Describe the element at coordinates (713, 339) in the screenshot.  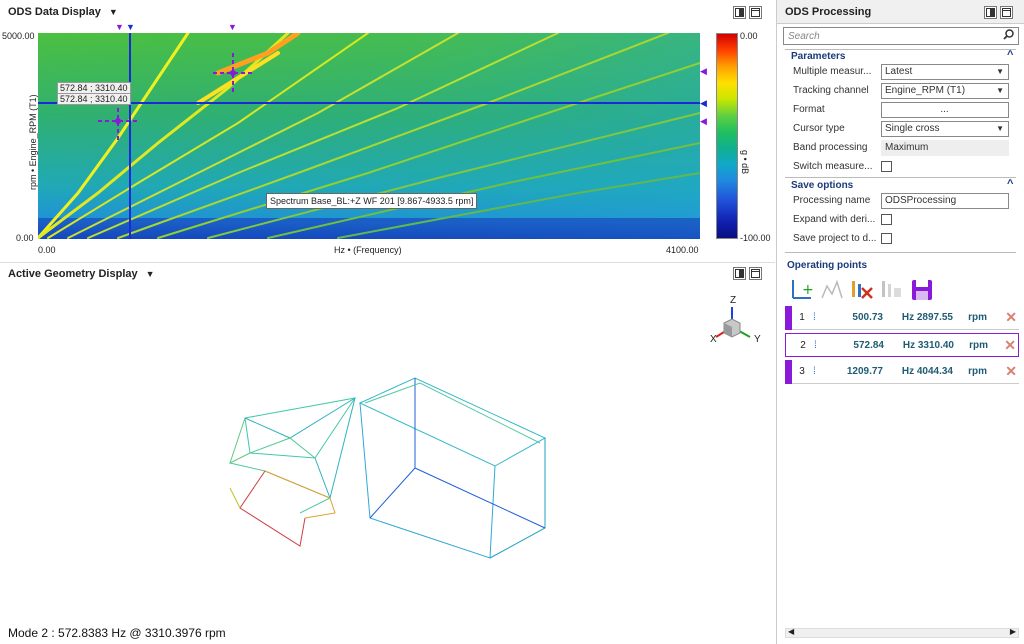
I see `axis-x-label: X` at that location.